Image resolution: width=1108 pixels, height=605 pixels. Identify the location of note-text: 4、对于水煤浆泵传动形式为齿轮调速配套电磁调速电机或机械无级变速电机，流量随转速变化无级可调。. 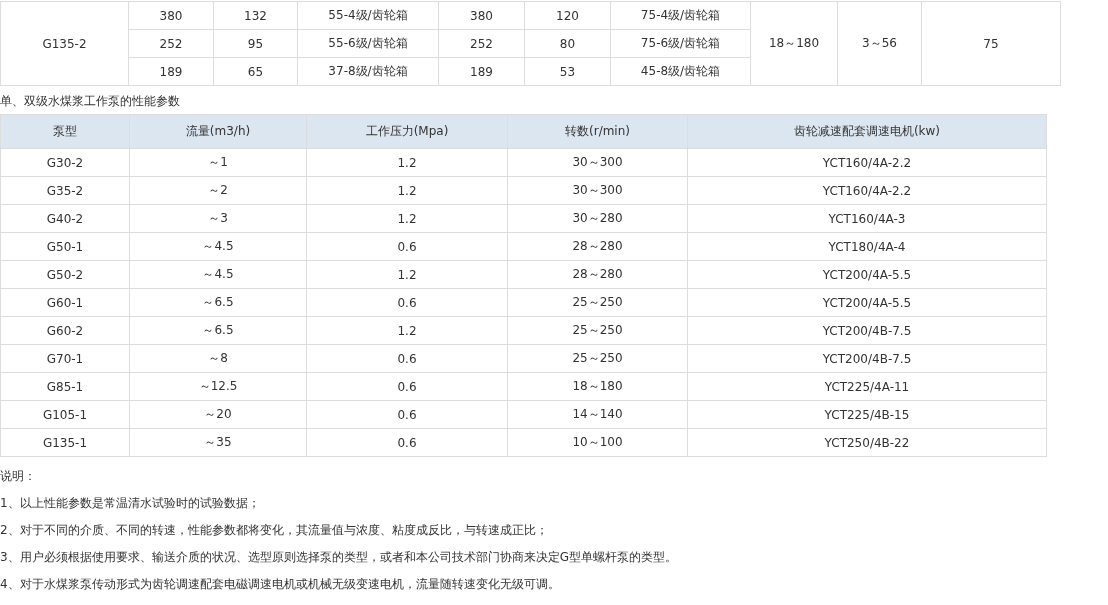
(280, 584).